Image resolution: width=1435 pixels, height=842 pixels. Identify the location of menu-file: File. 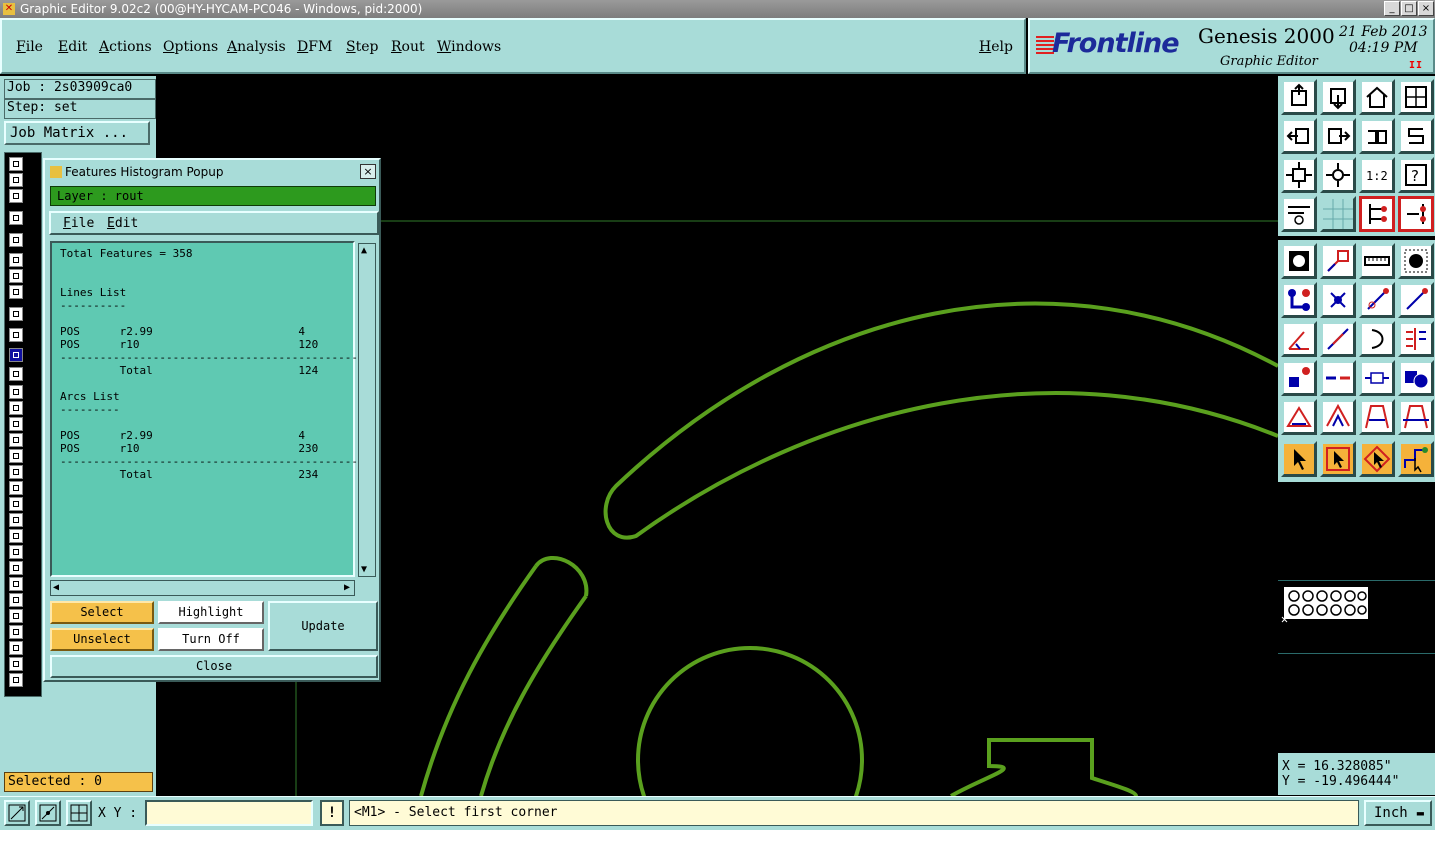
(29, 47).